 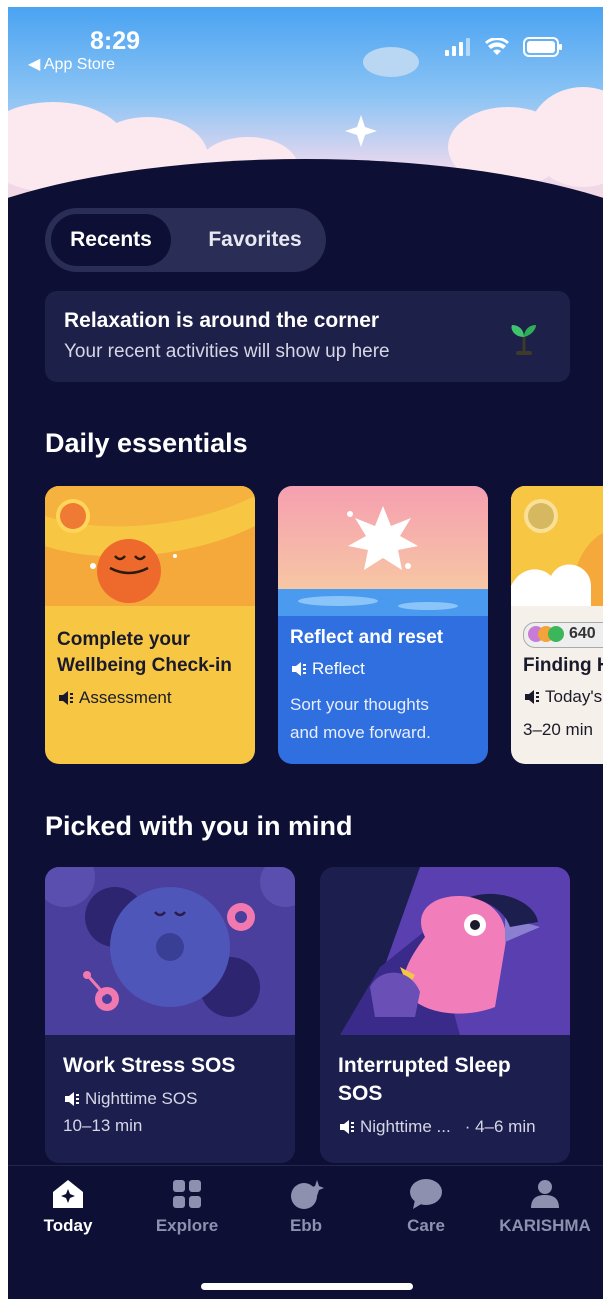 What do you see at coordinates (359, 704) in the screenshot?
I see `card-description-line: Sort your thoughts` at bounding box center [359, 704].